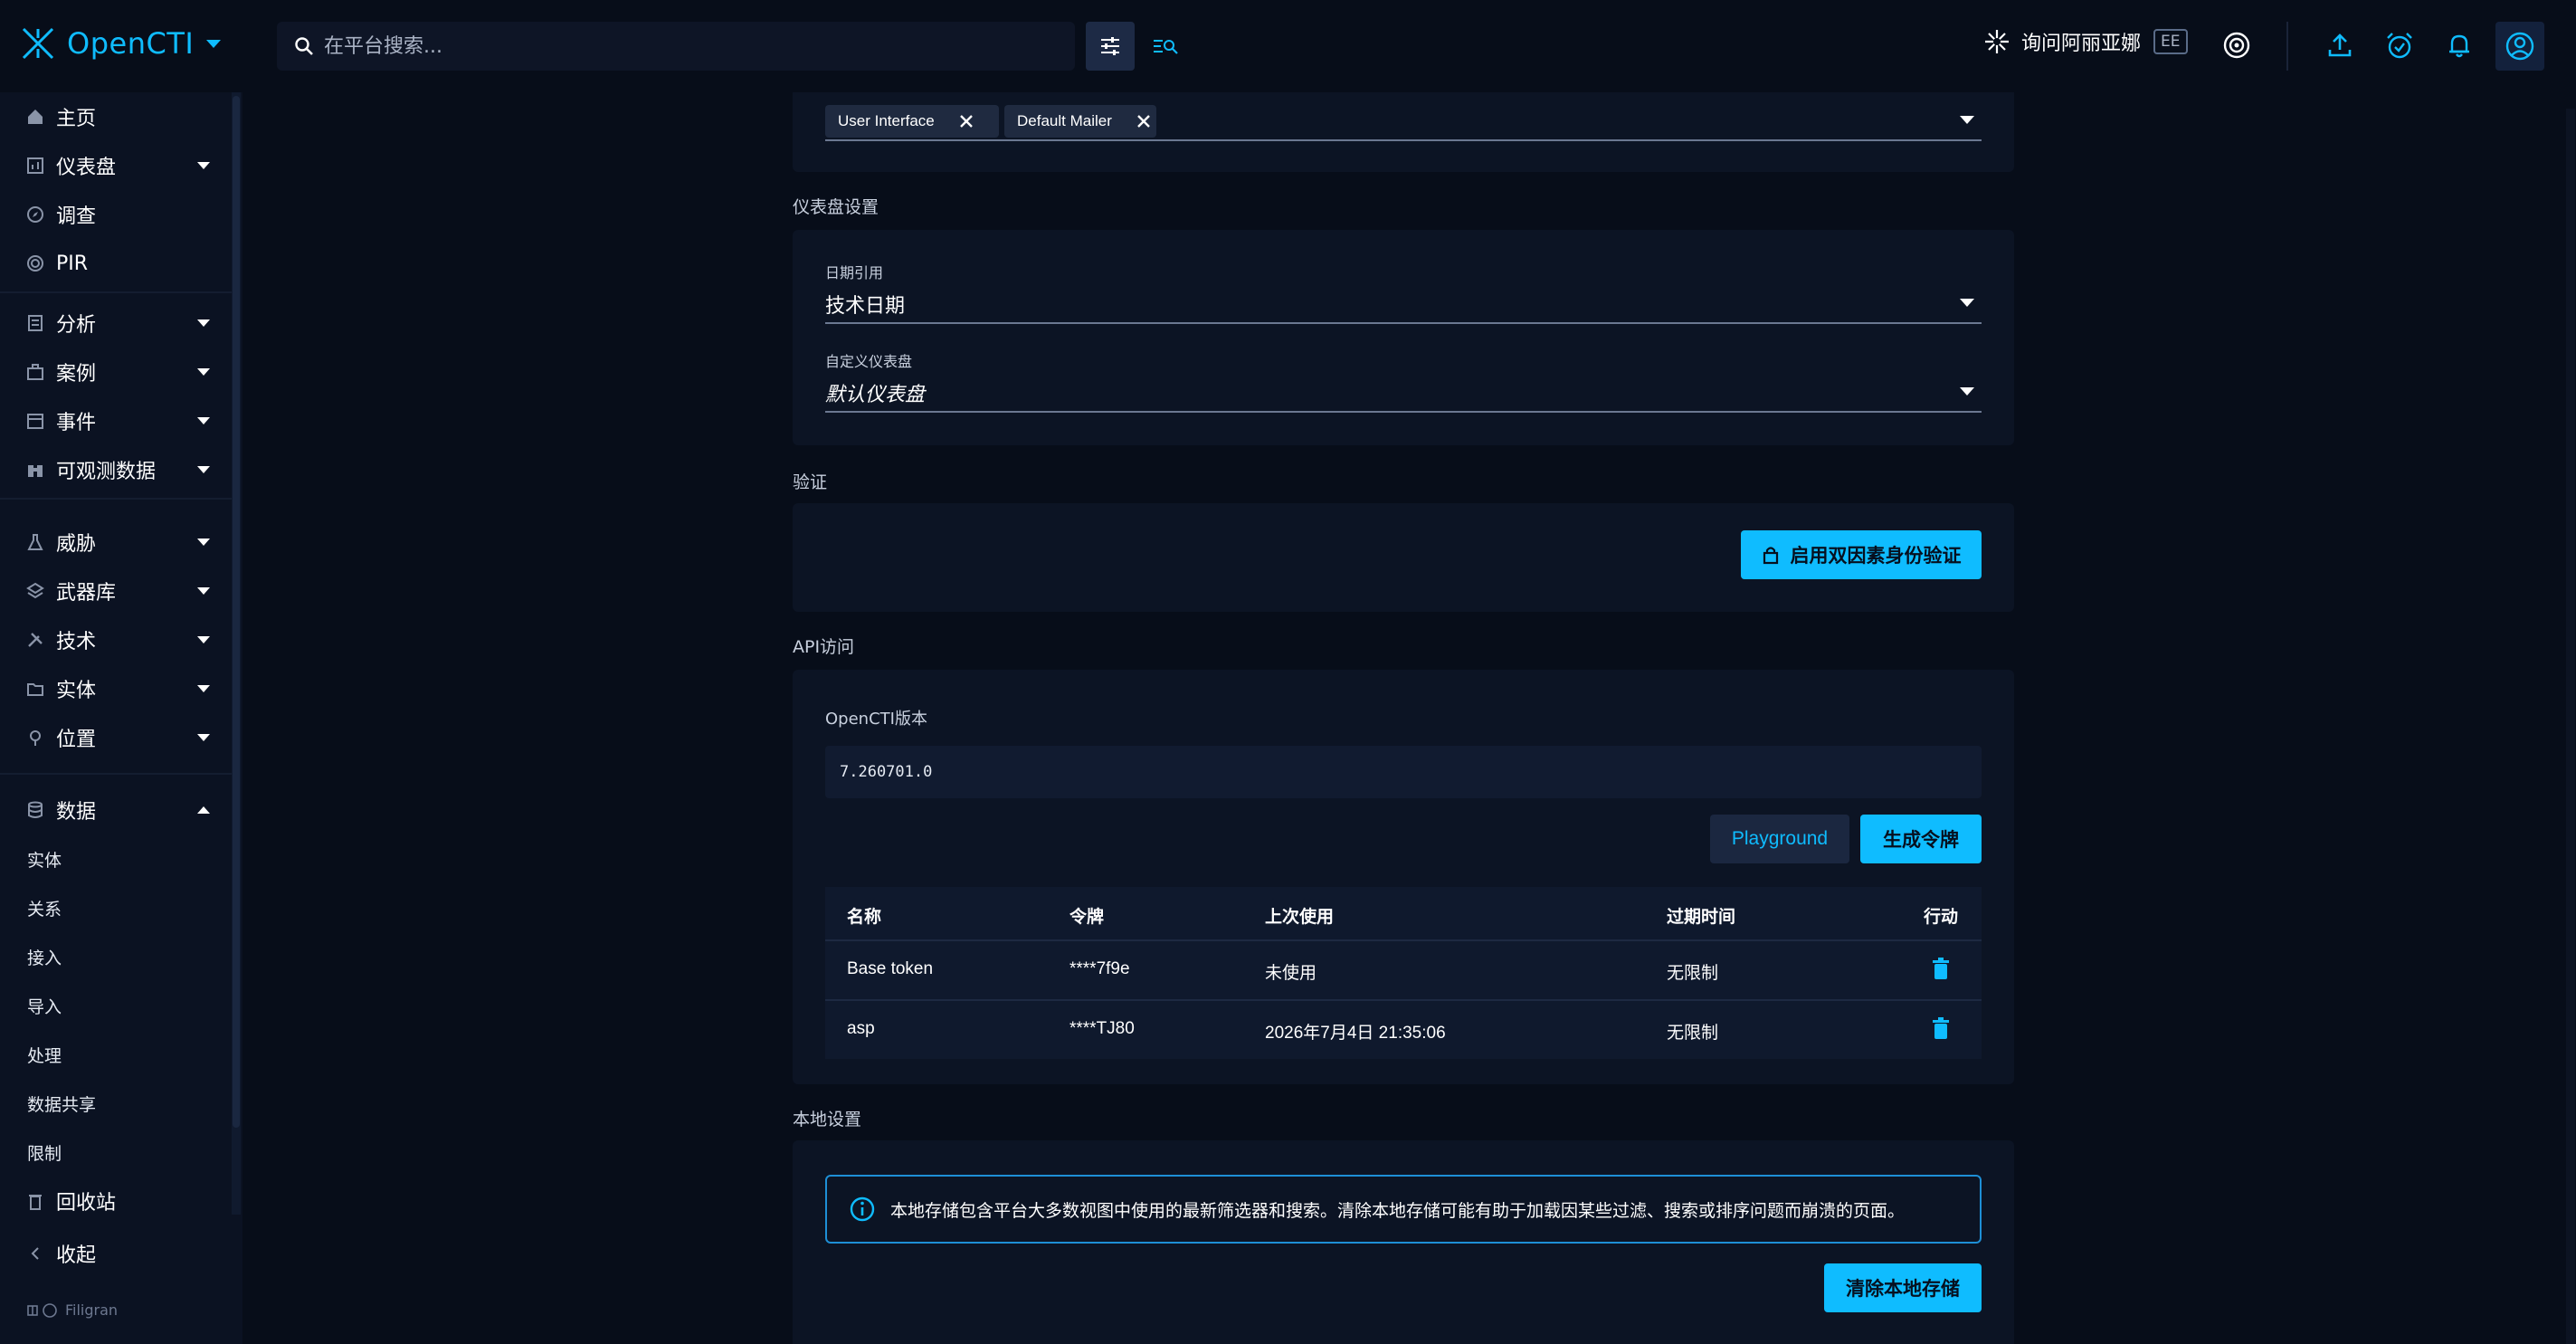  I want to click on sidebar-subitem-ingestion: 接入, so click(116, 956).